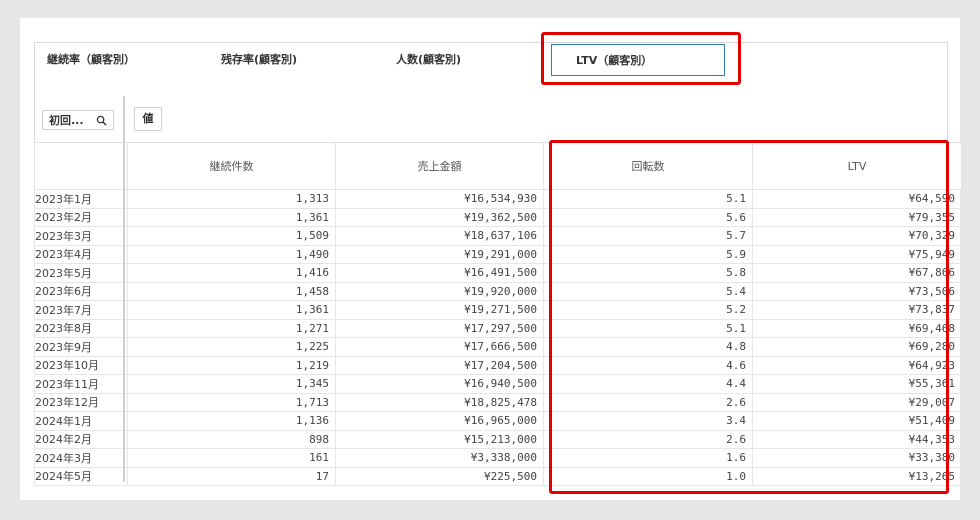  Describe the element at coordinates (439, 458) in the screenshot. I see `table-cell: ¥3,338,000` at that location.